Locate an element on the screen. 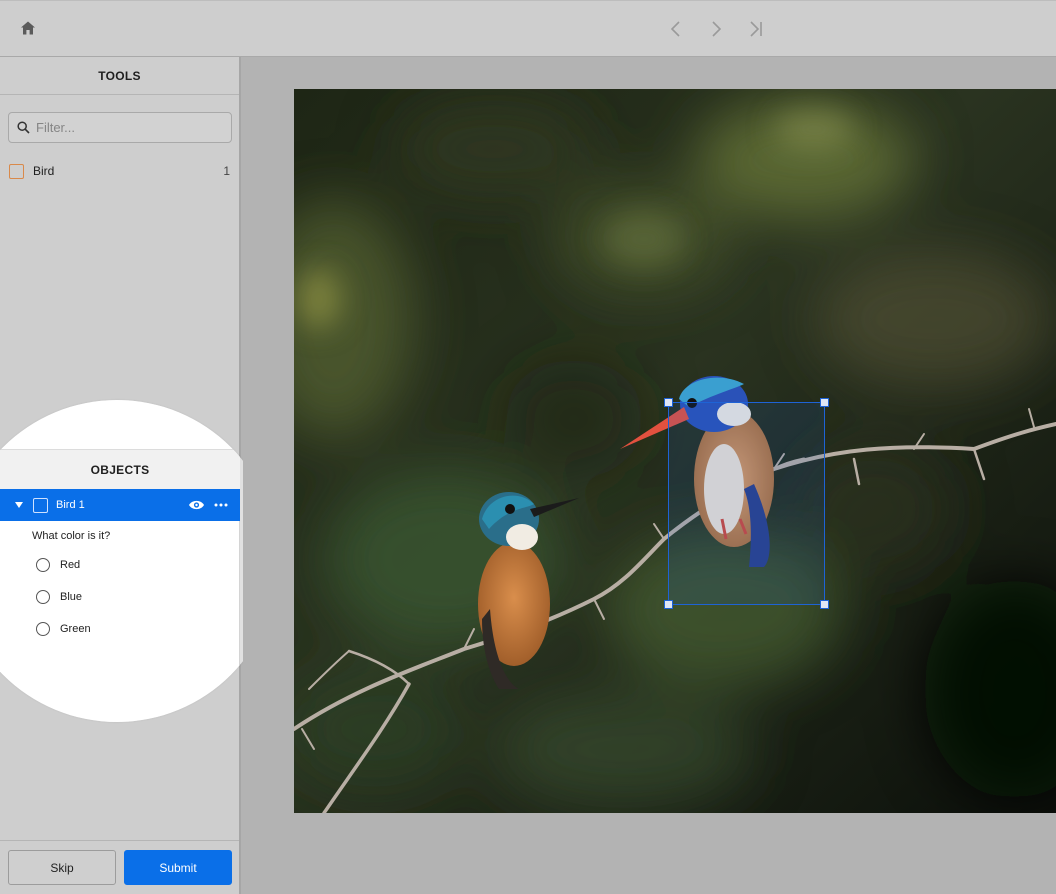 The height and width of the screenshot is (894, 1056). action-bar: Skip Submit is located at coordinates (119, 867).